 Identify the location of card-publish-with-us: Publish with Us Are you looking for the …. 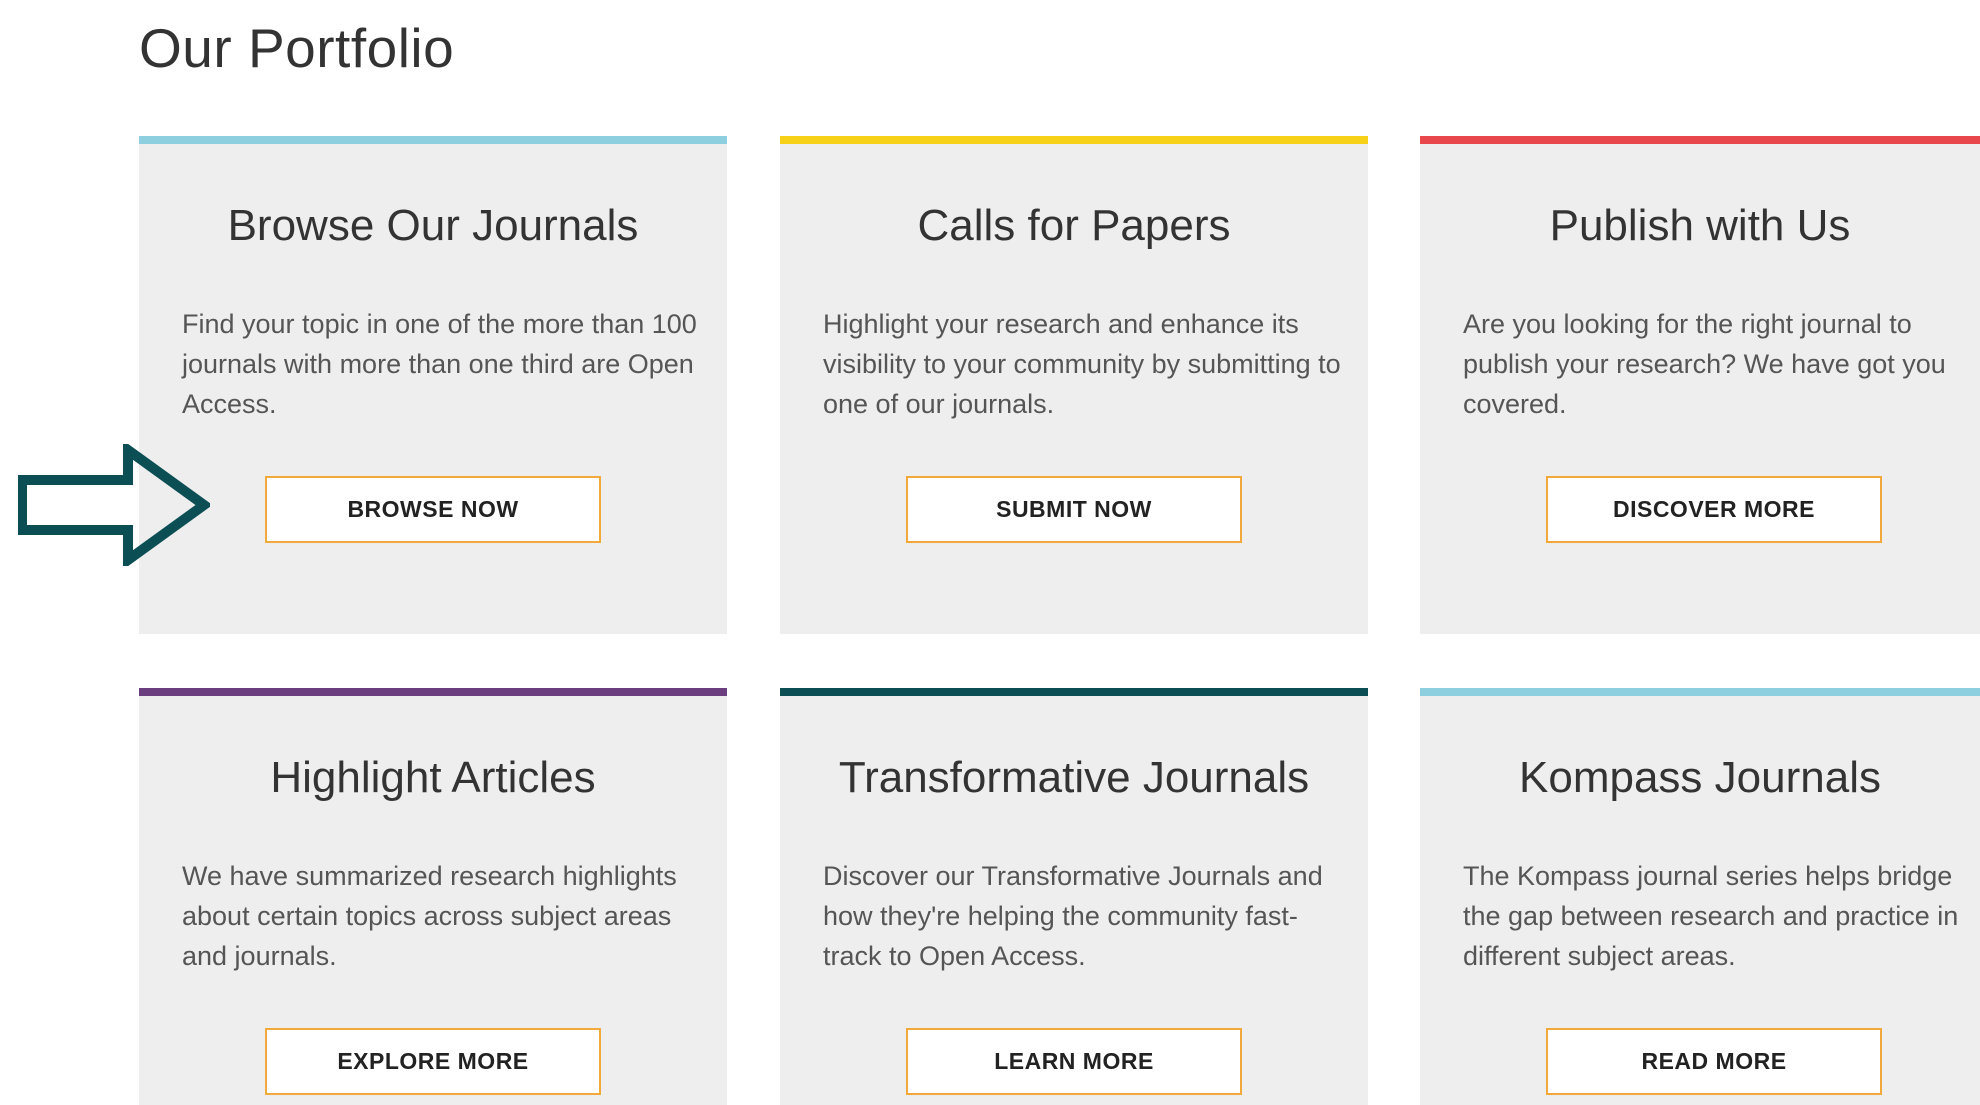
(1700, 385).